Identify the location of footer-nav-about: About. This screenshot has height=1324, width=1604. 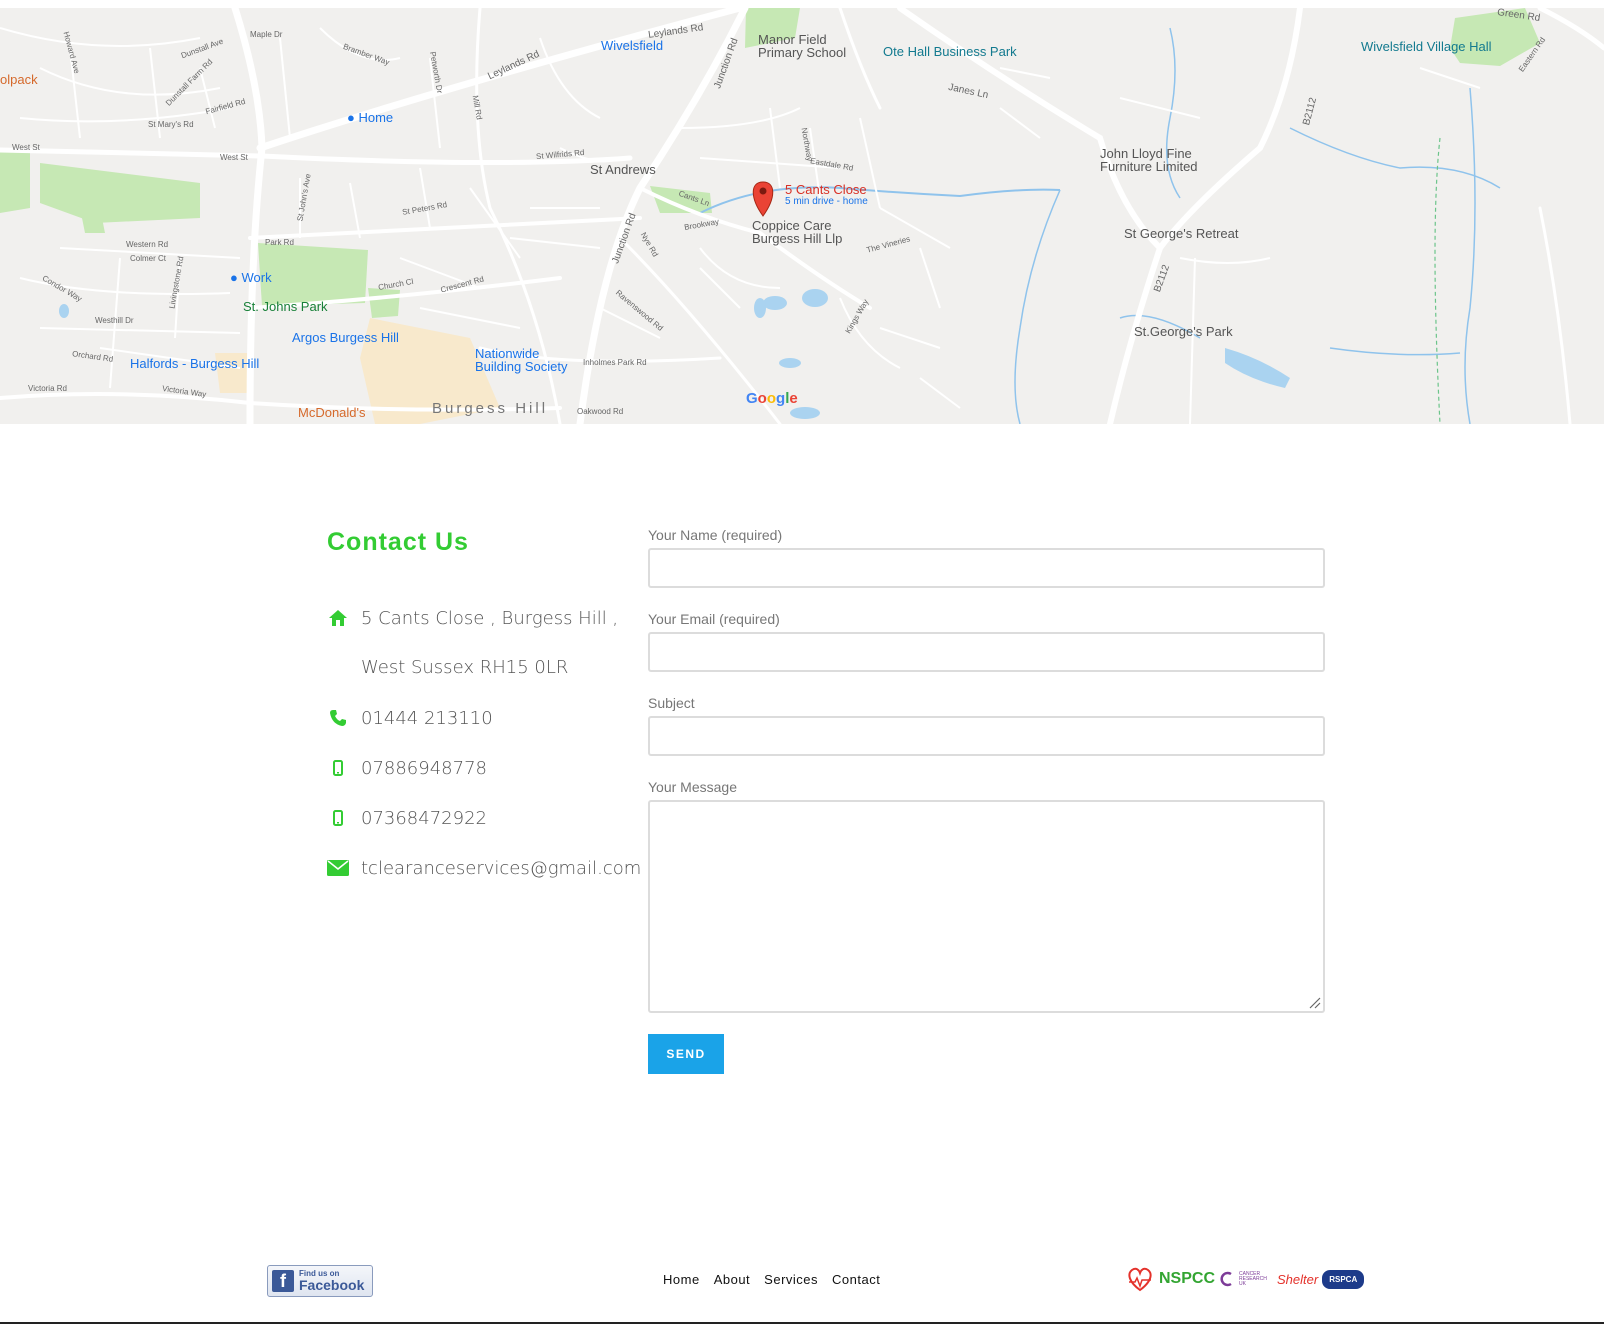
(732, 1279).